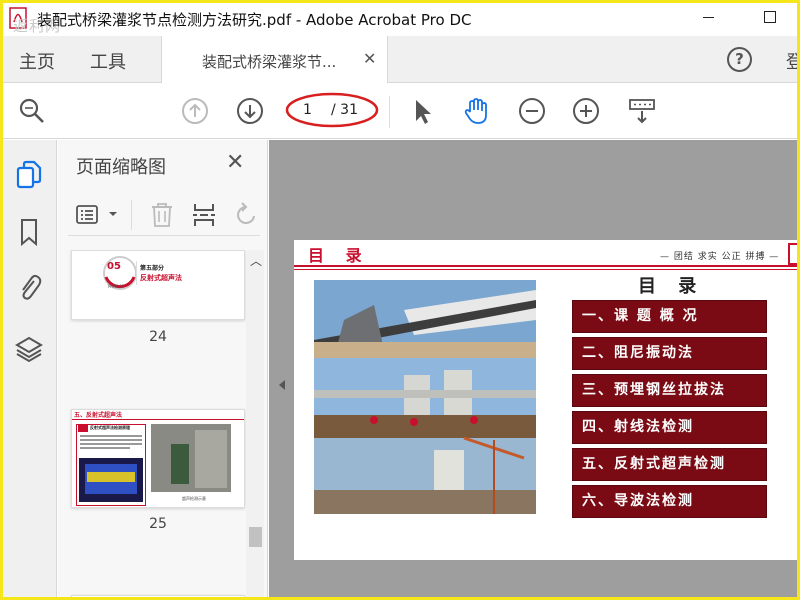  I want to click on hand-tool-icon, so click(476, 111).